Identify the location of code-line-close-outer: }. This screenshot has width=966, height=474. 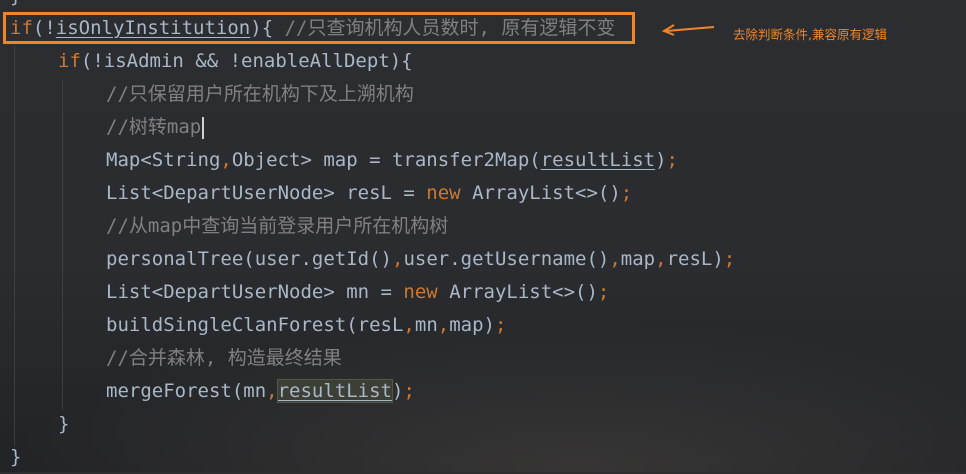
(15, 457).